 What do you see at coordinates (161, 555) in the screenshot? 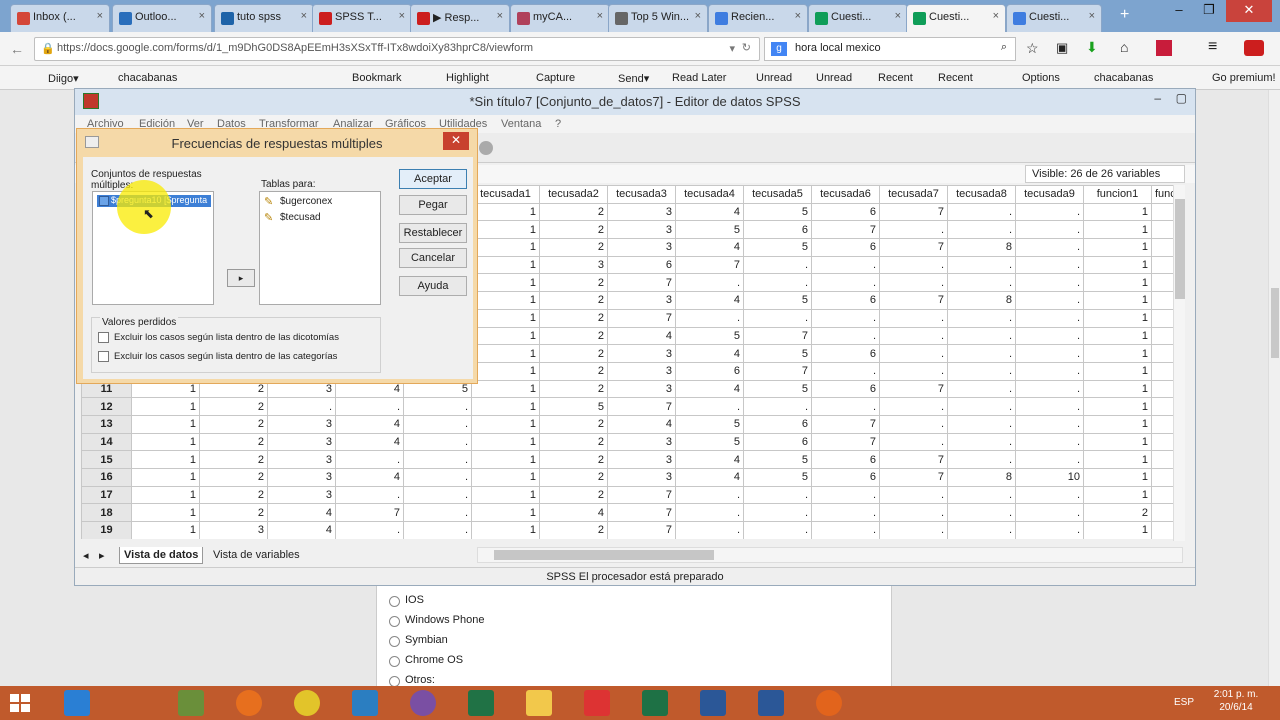
I see `tab-data-view: Vista de datos` at bounding box center [161, 555].